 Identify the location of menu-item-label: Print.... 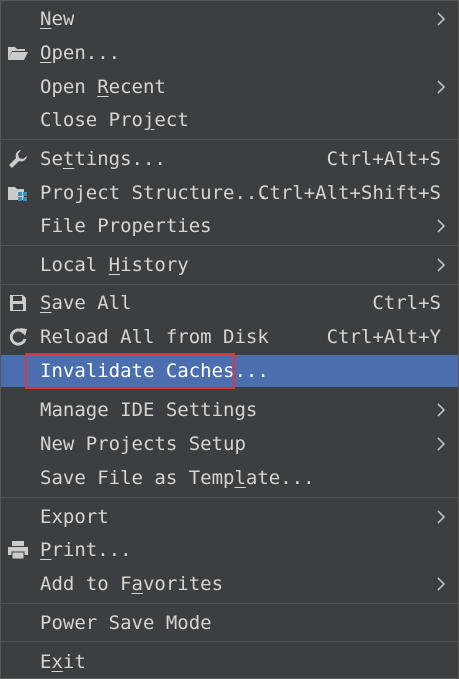
(86, 550).